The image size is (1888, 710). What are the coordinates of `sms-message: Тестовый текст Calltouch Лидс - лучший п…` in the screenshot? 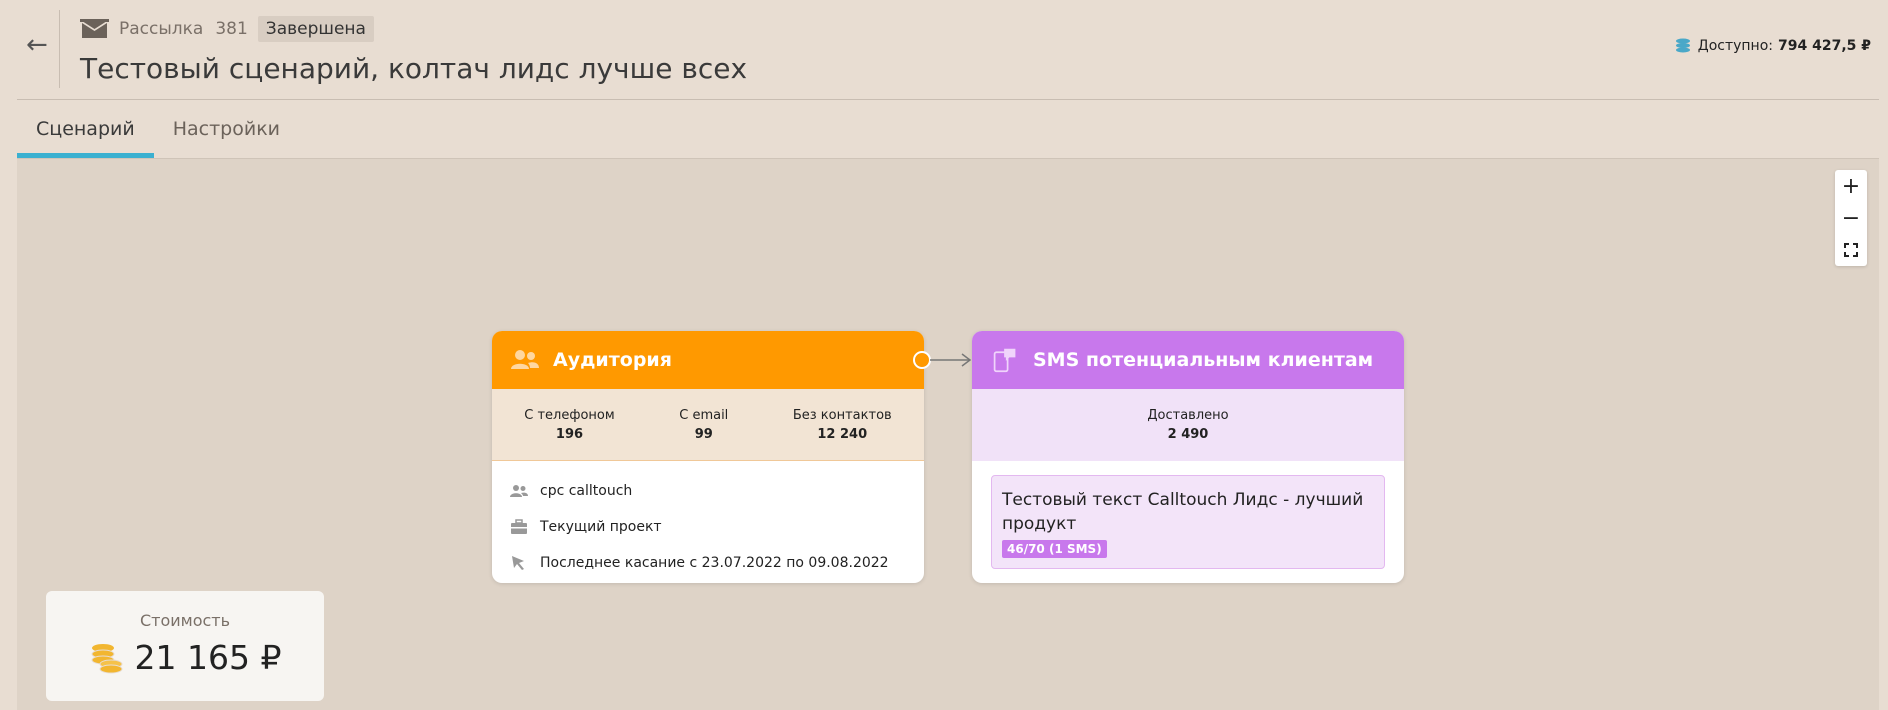 It's located at (1188, 522).